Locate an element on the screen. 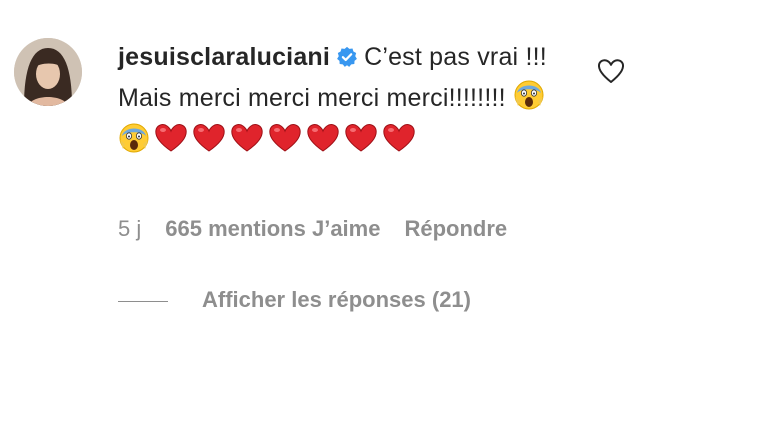 The height and width of the screenshot is (433, 770). view-replies-label: Afficher les réponses (21) is located at coordinates (336, 299).